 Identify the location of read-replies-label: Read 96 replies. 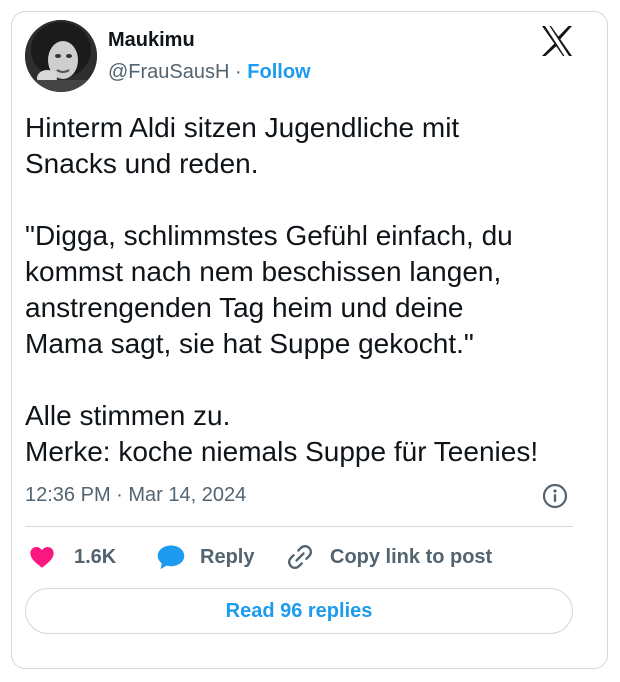
(299, 610).